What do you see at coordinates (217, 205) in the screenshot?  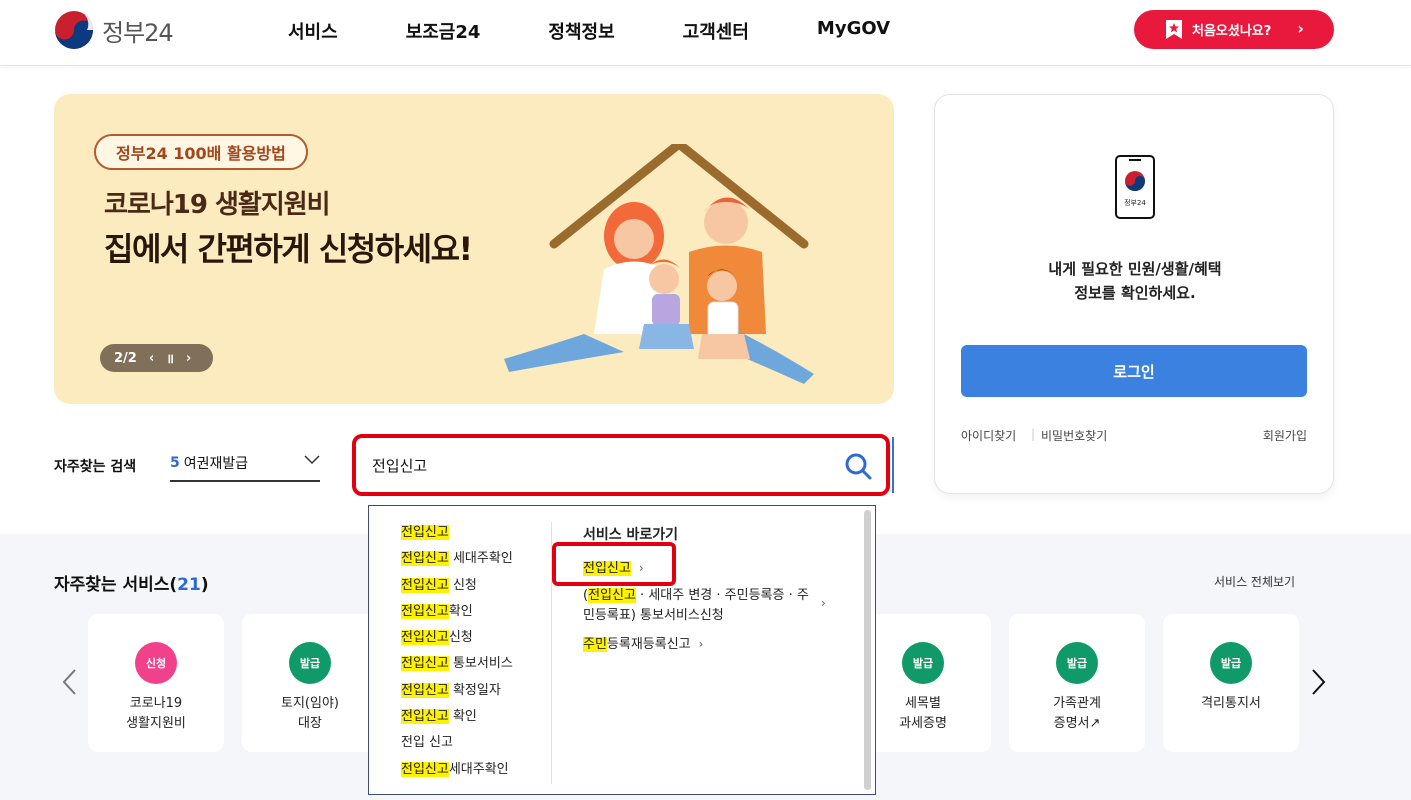 I see `banner-subtitle: 코로나19 생활지원비` at bounding box center [217, 205].